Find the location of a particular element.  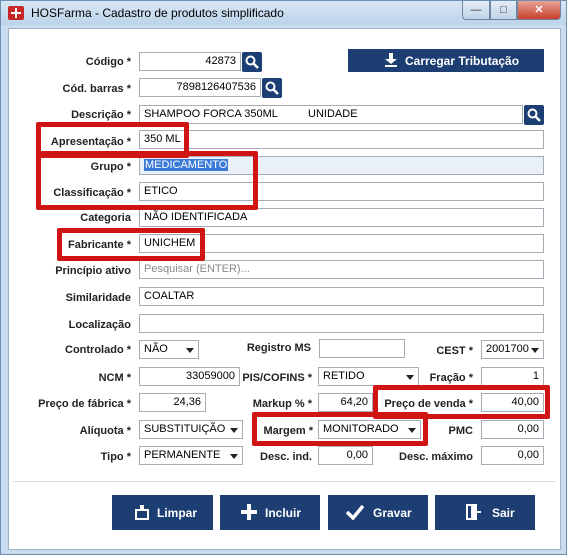

codigo-input: 42873 is located at coordinates (190, 61).